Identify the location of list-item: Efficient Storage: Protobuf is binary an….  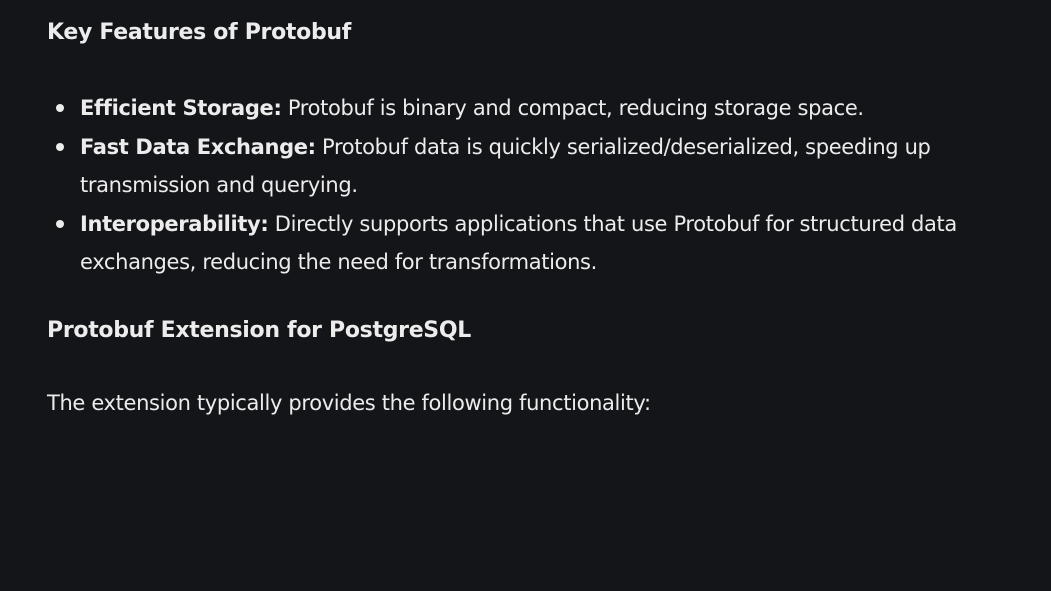
(537, 108).